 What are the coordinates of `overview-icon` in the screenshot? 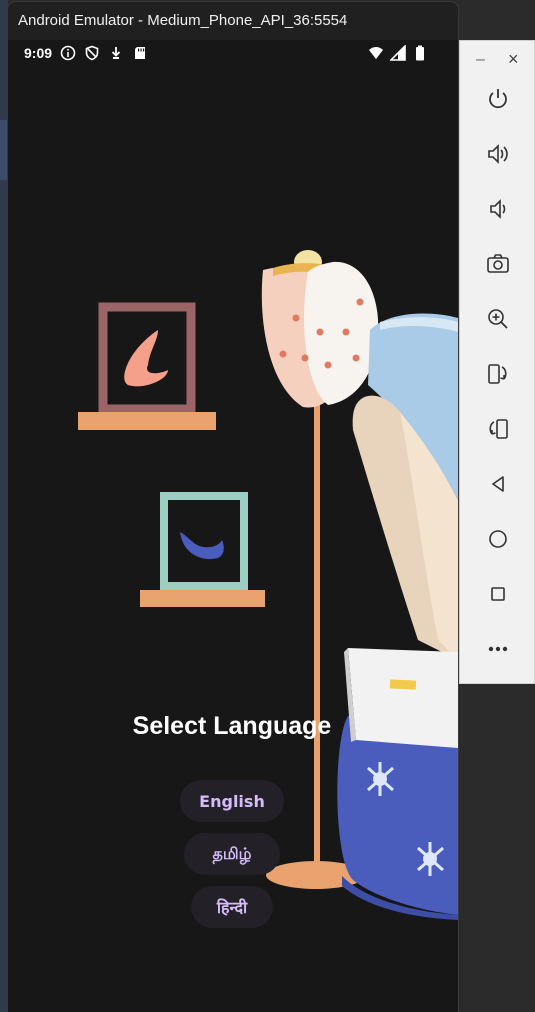 It's located at (498, 594).